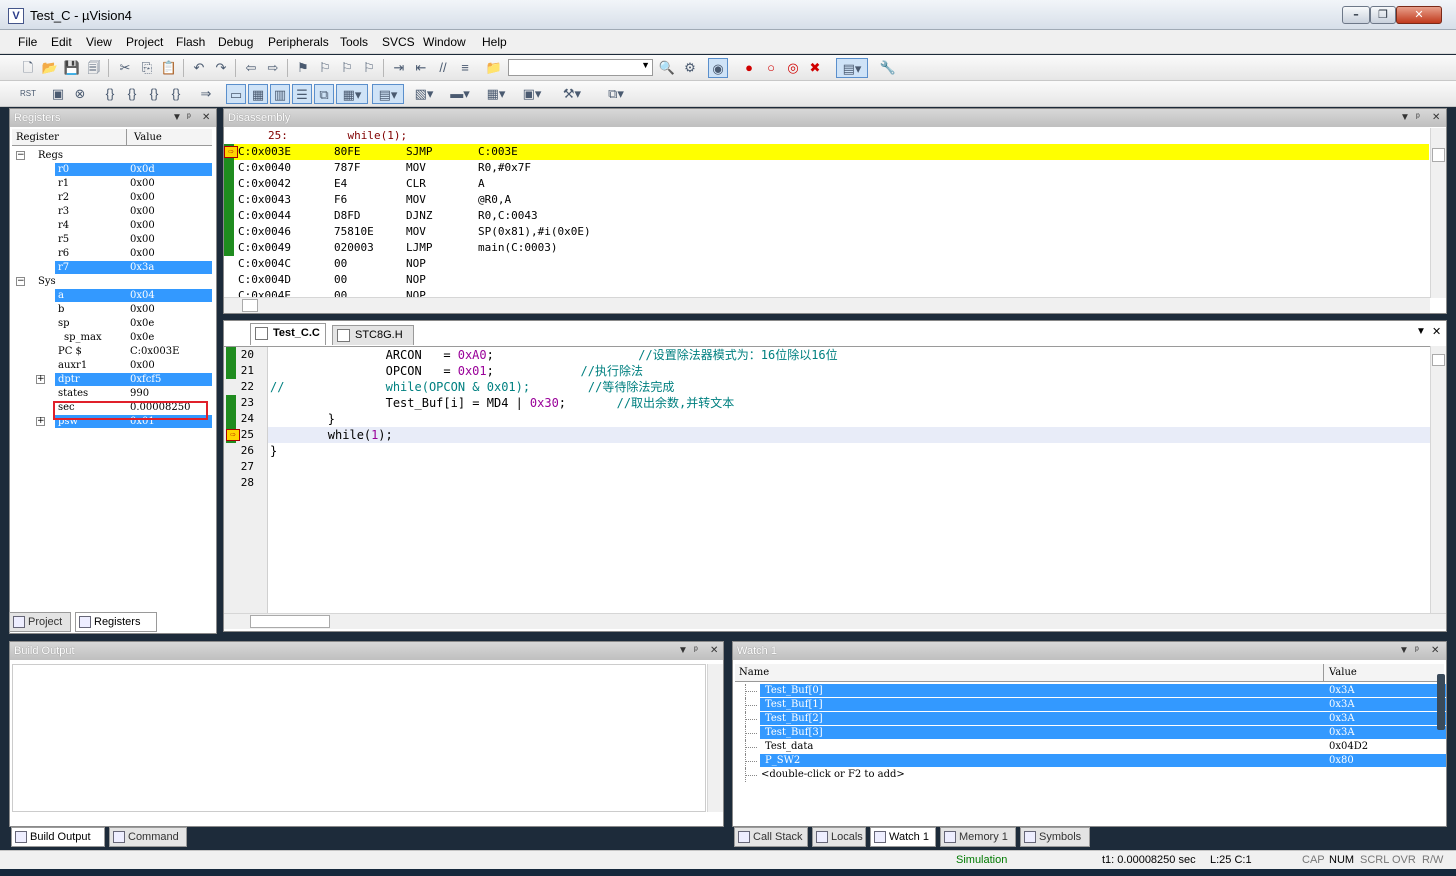  Describe the element at coordinates (110, 94) in the screenshot. I see `step-into-icon: {}` at that location.